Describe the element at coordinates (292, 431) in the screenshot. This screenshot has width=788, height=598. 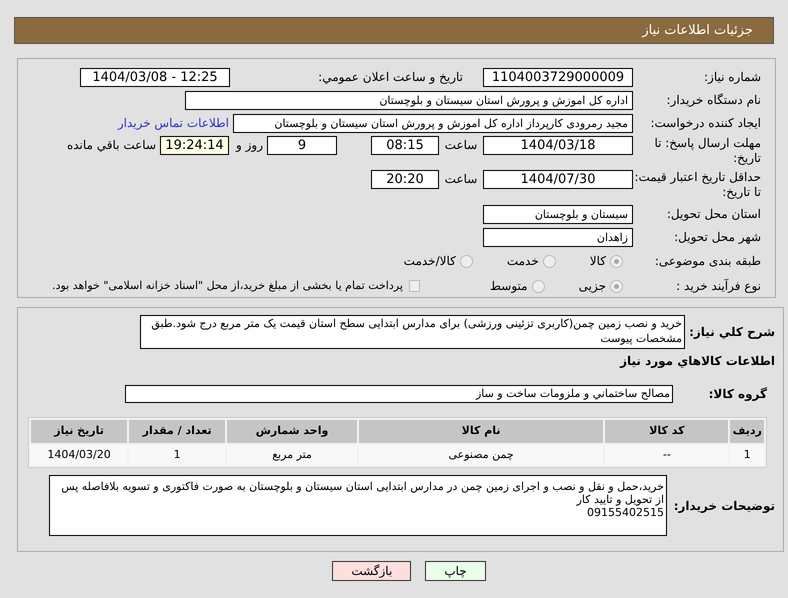
I see `column-header: واحد شمارش` at that location.